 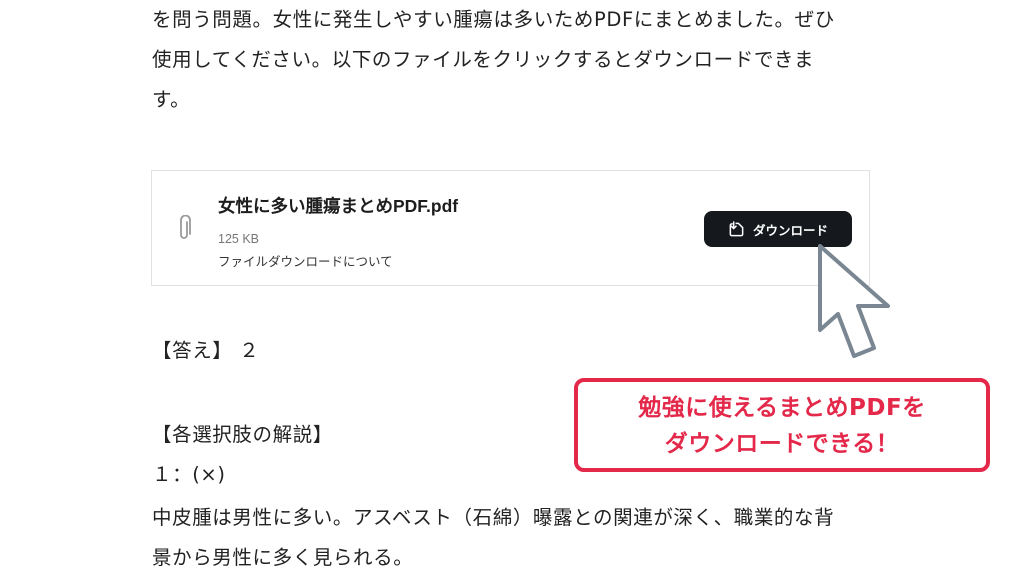 I want to click on promo-callout: 勉強に使えるまとめPDFを ダウンロードできる！, so click(x=782, y=425).